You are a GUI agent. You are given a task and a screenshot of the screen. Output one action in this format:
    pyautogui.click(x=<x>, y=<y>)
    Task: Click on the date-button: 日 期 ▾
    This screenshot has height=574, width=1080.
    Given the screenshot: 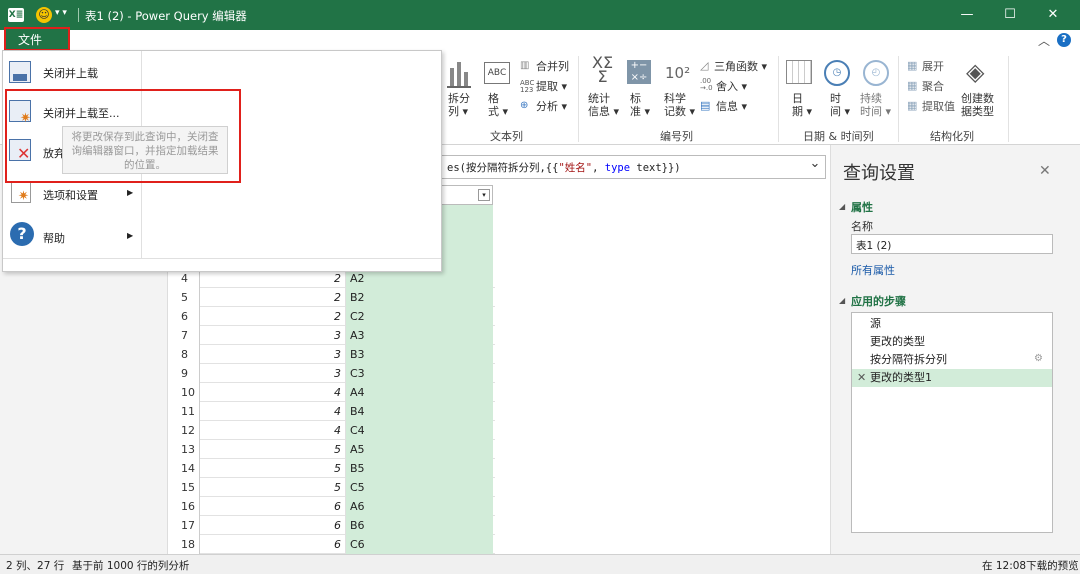 What is the action you would take?
    pyautogui.click(x=802, y=105)
    